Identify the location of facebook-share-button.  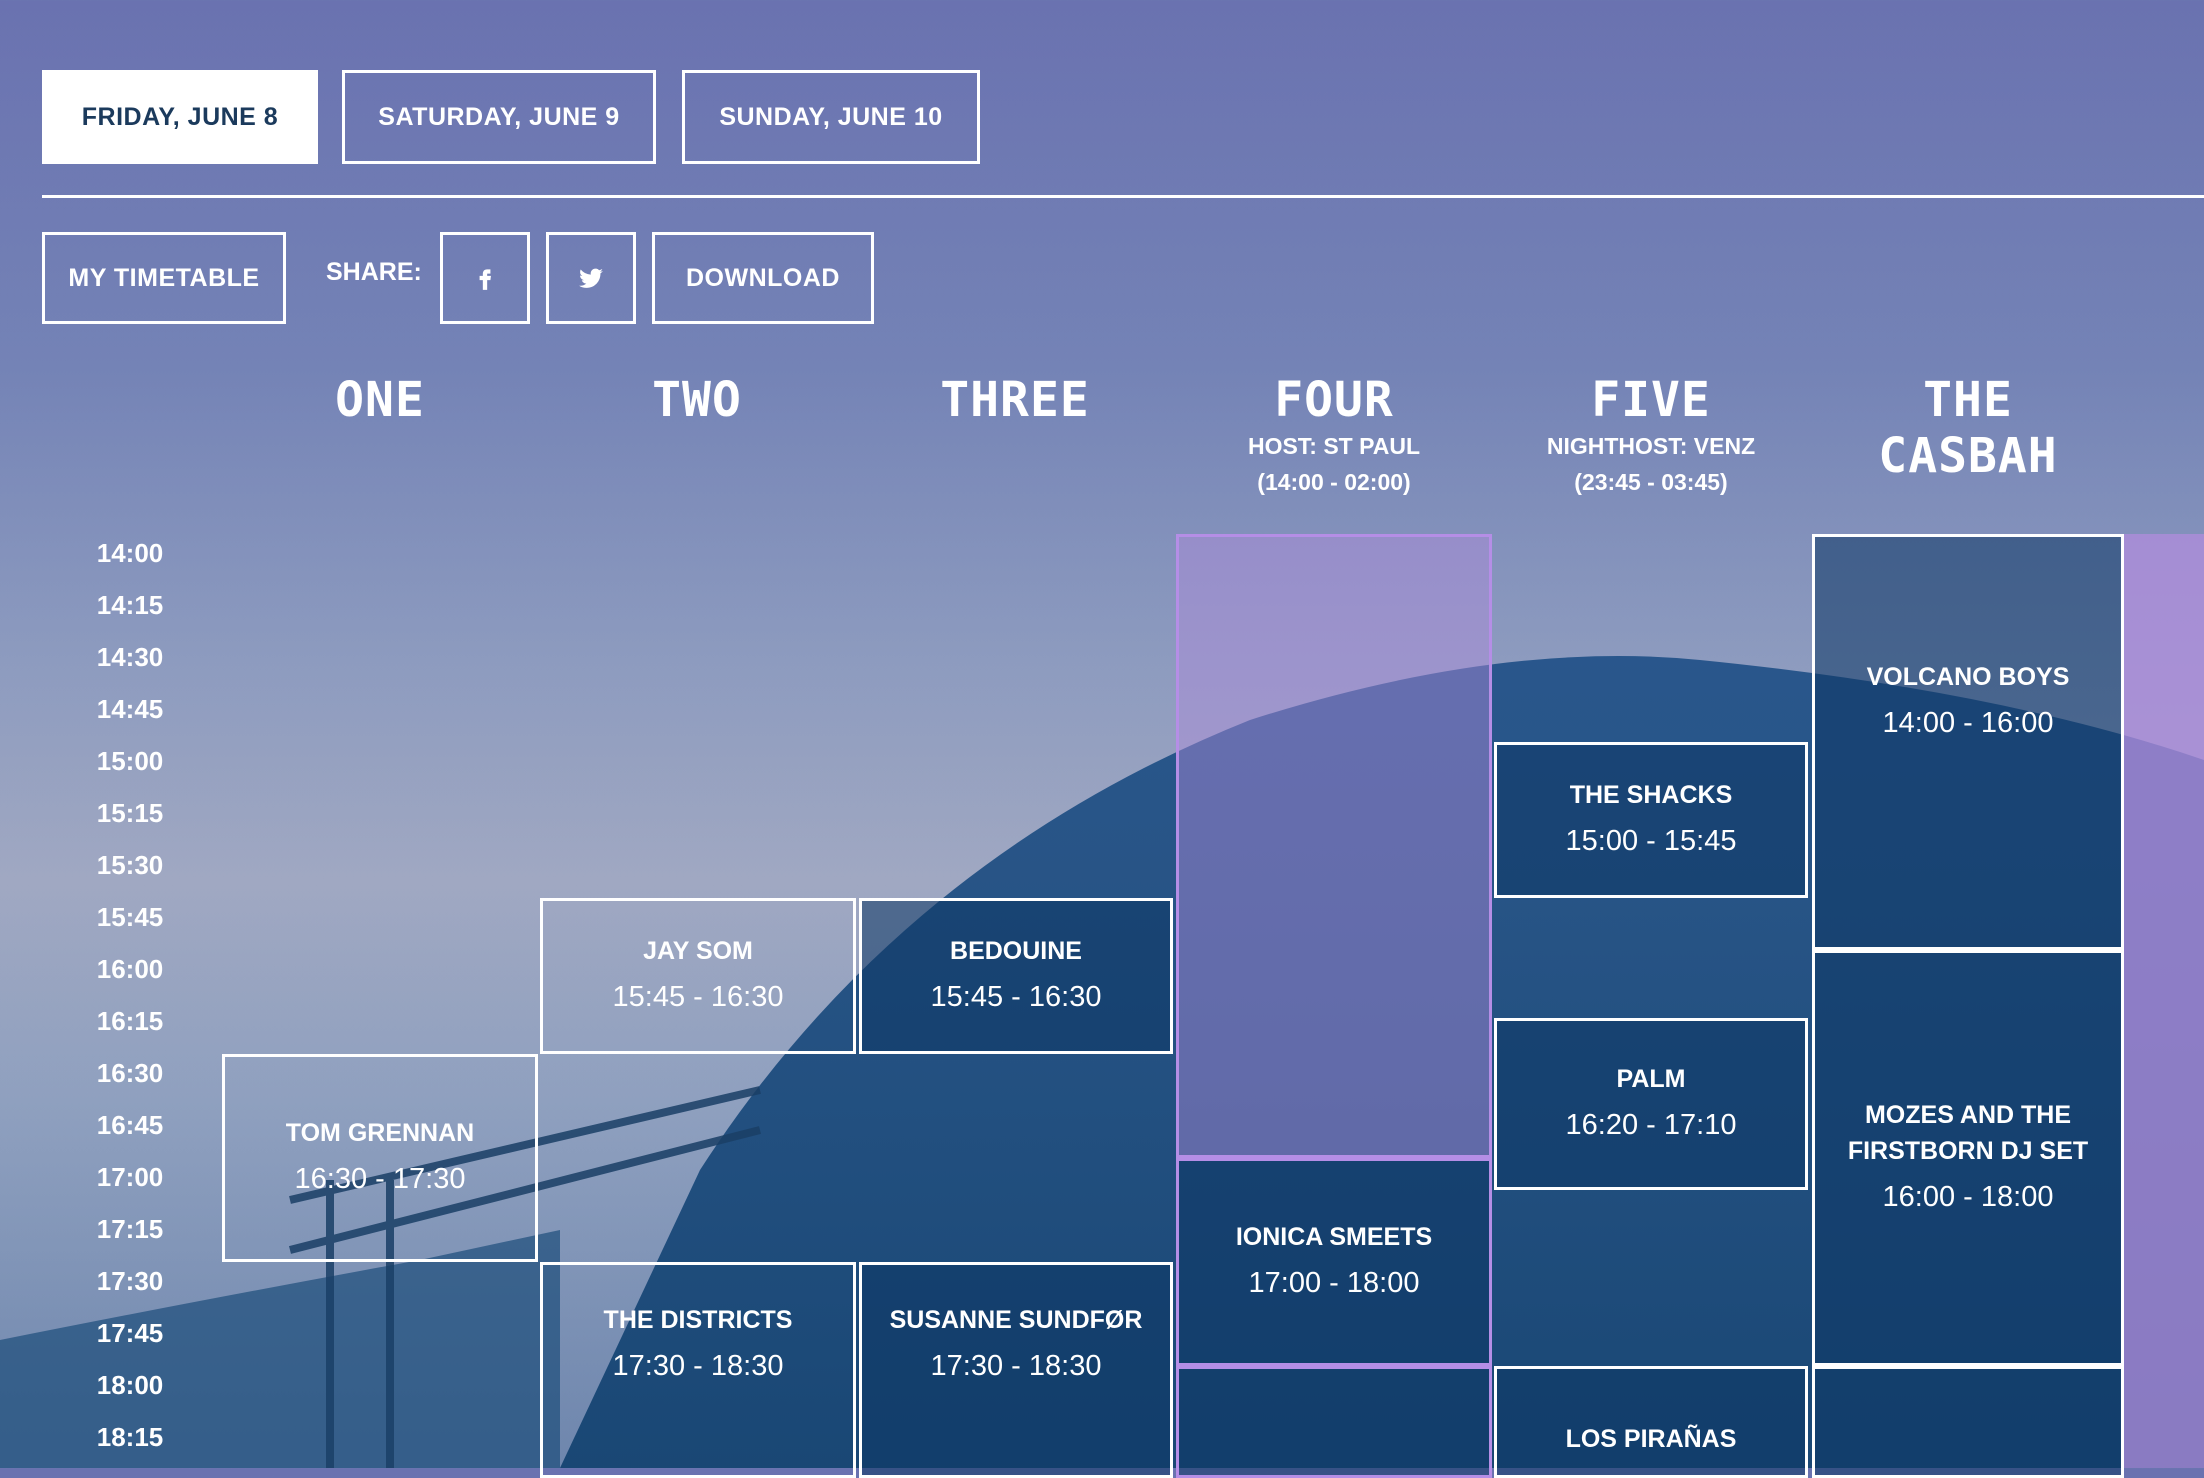
(485, 278).